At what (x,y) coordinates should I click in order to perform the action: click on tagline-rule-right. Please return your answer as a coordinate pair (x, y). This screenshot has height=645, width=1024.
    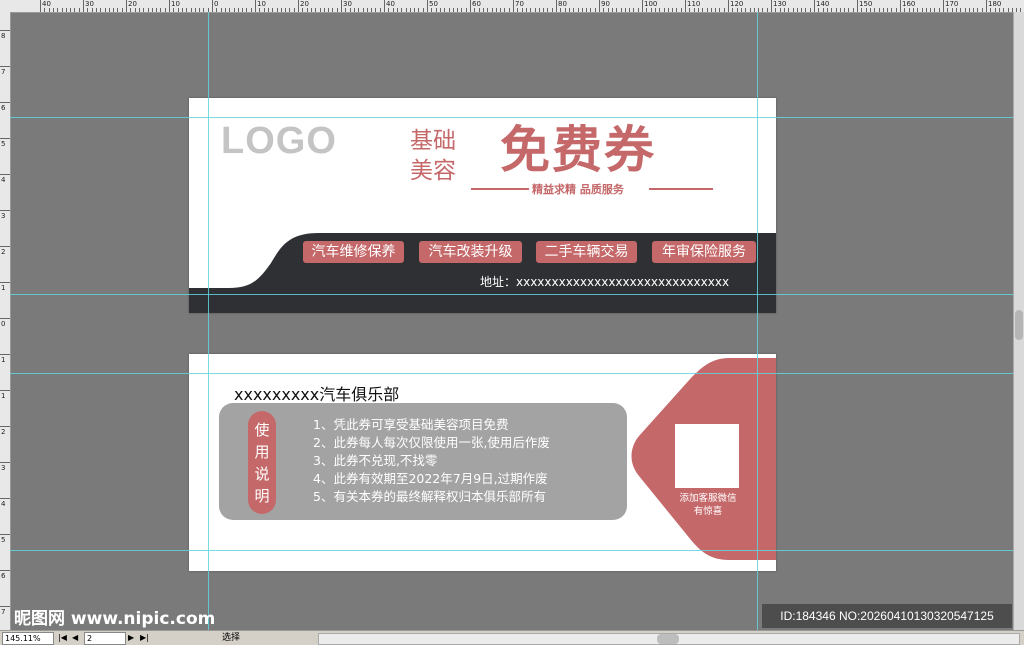
    Looking at the image, I should click on (681, 189).